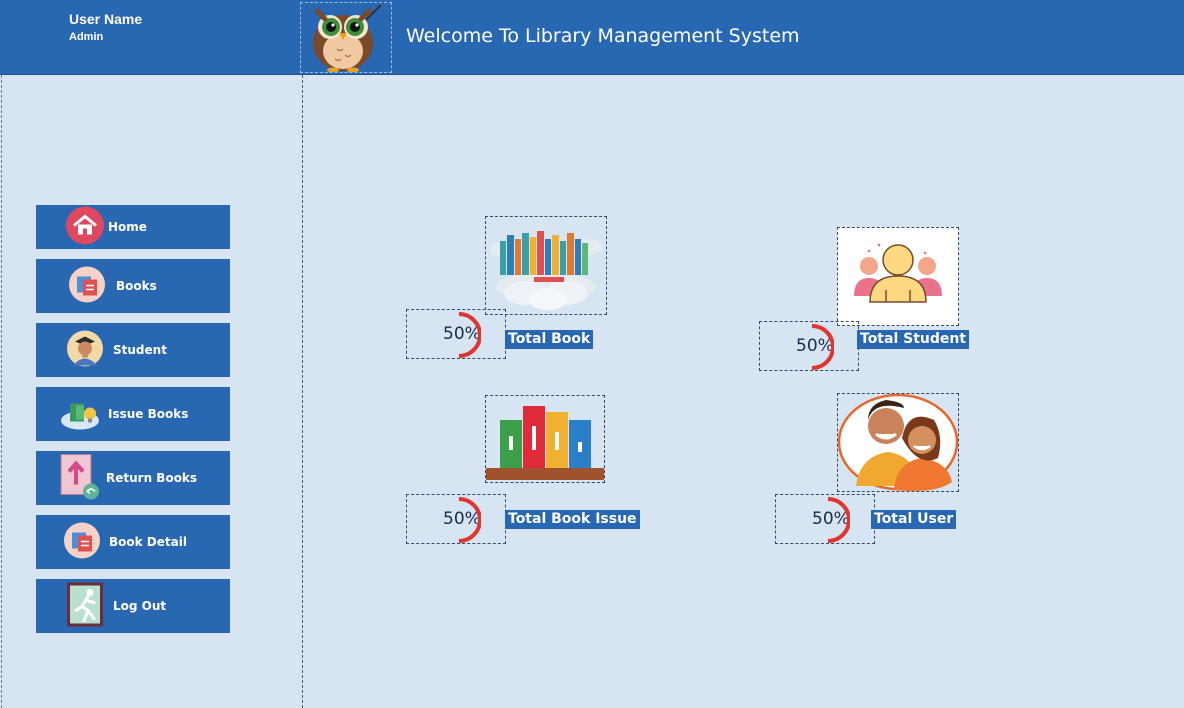  Describe the element at coordinates (914, 519) in the screenshot. I see `tile-label-total-user: Total User` at that location.